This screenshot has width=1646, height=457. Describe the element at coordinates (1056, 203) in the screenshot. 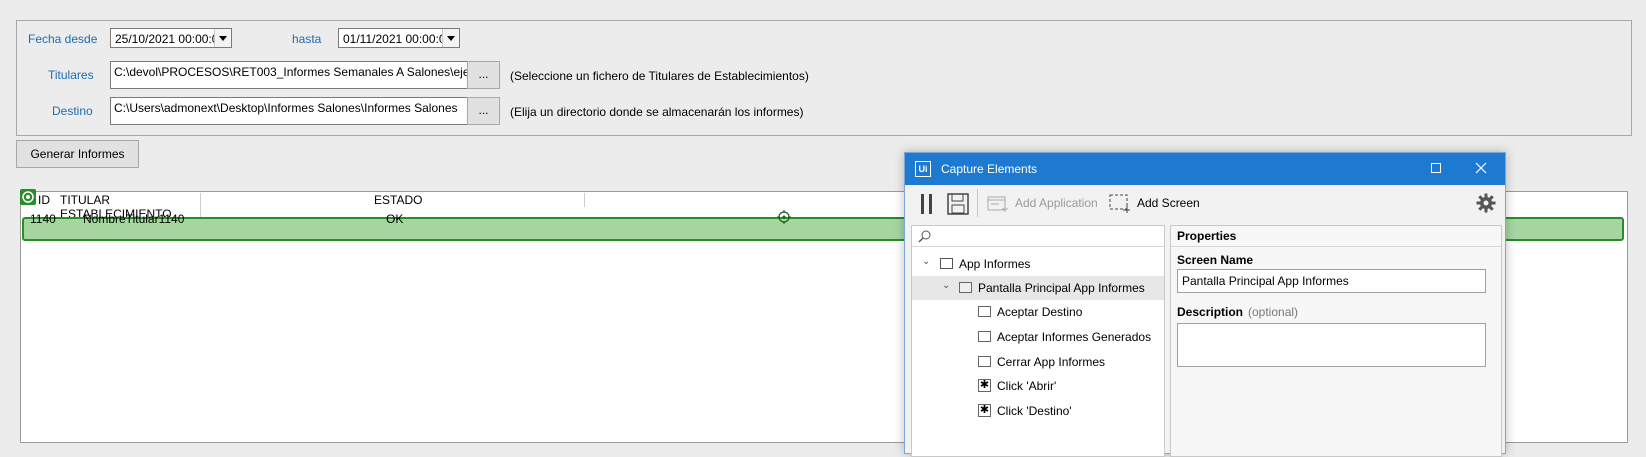

I see `add-application-button: Add Application` at that location.